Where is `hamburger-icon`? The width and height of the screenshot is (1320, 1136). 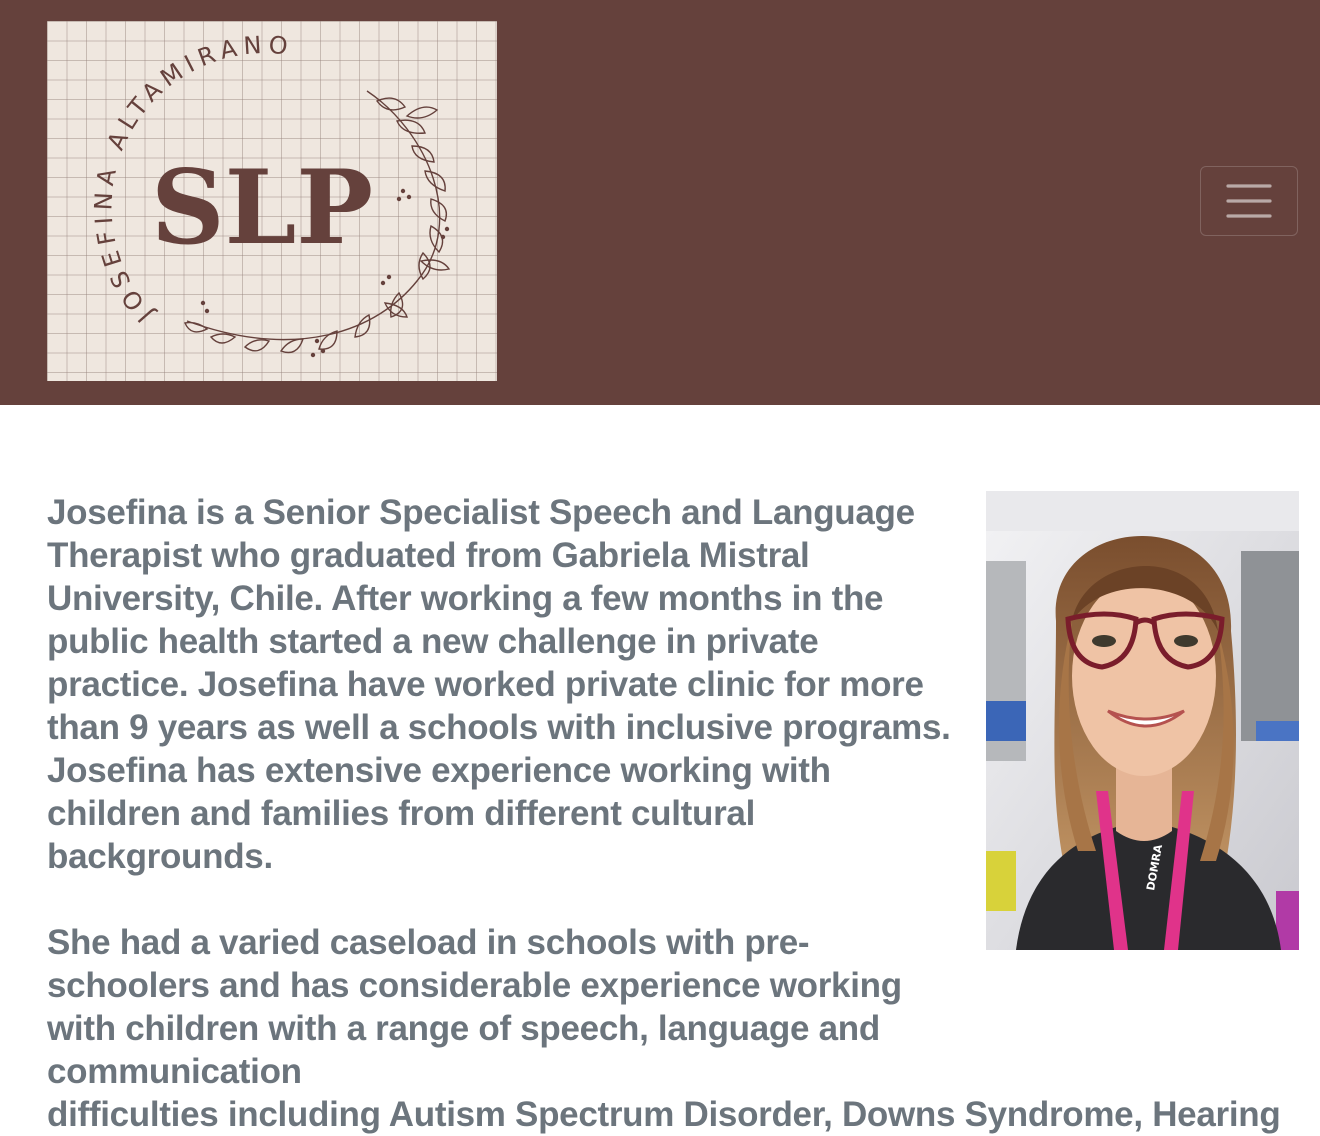
hamburger-icon is located at coordinates (1249, 201).